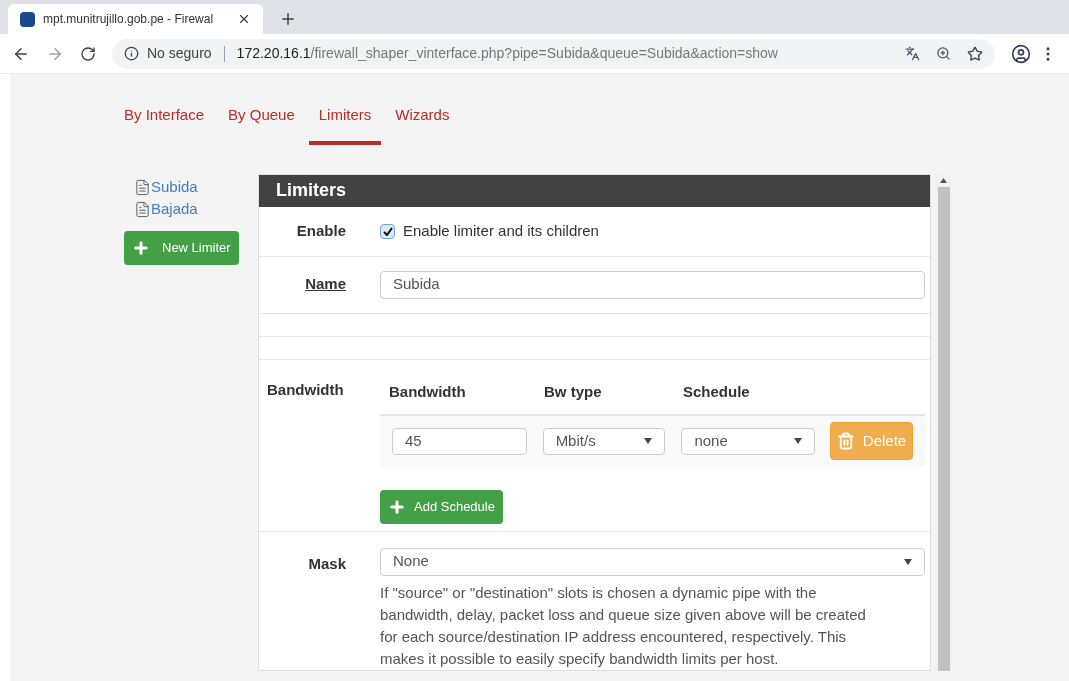 Image resolution: width=1069 pixels, height=681 pixels. Describe the element at coordinates (174, 186) in the screenshot. I see `tree-link: Subida` at that location.